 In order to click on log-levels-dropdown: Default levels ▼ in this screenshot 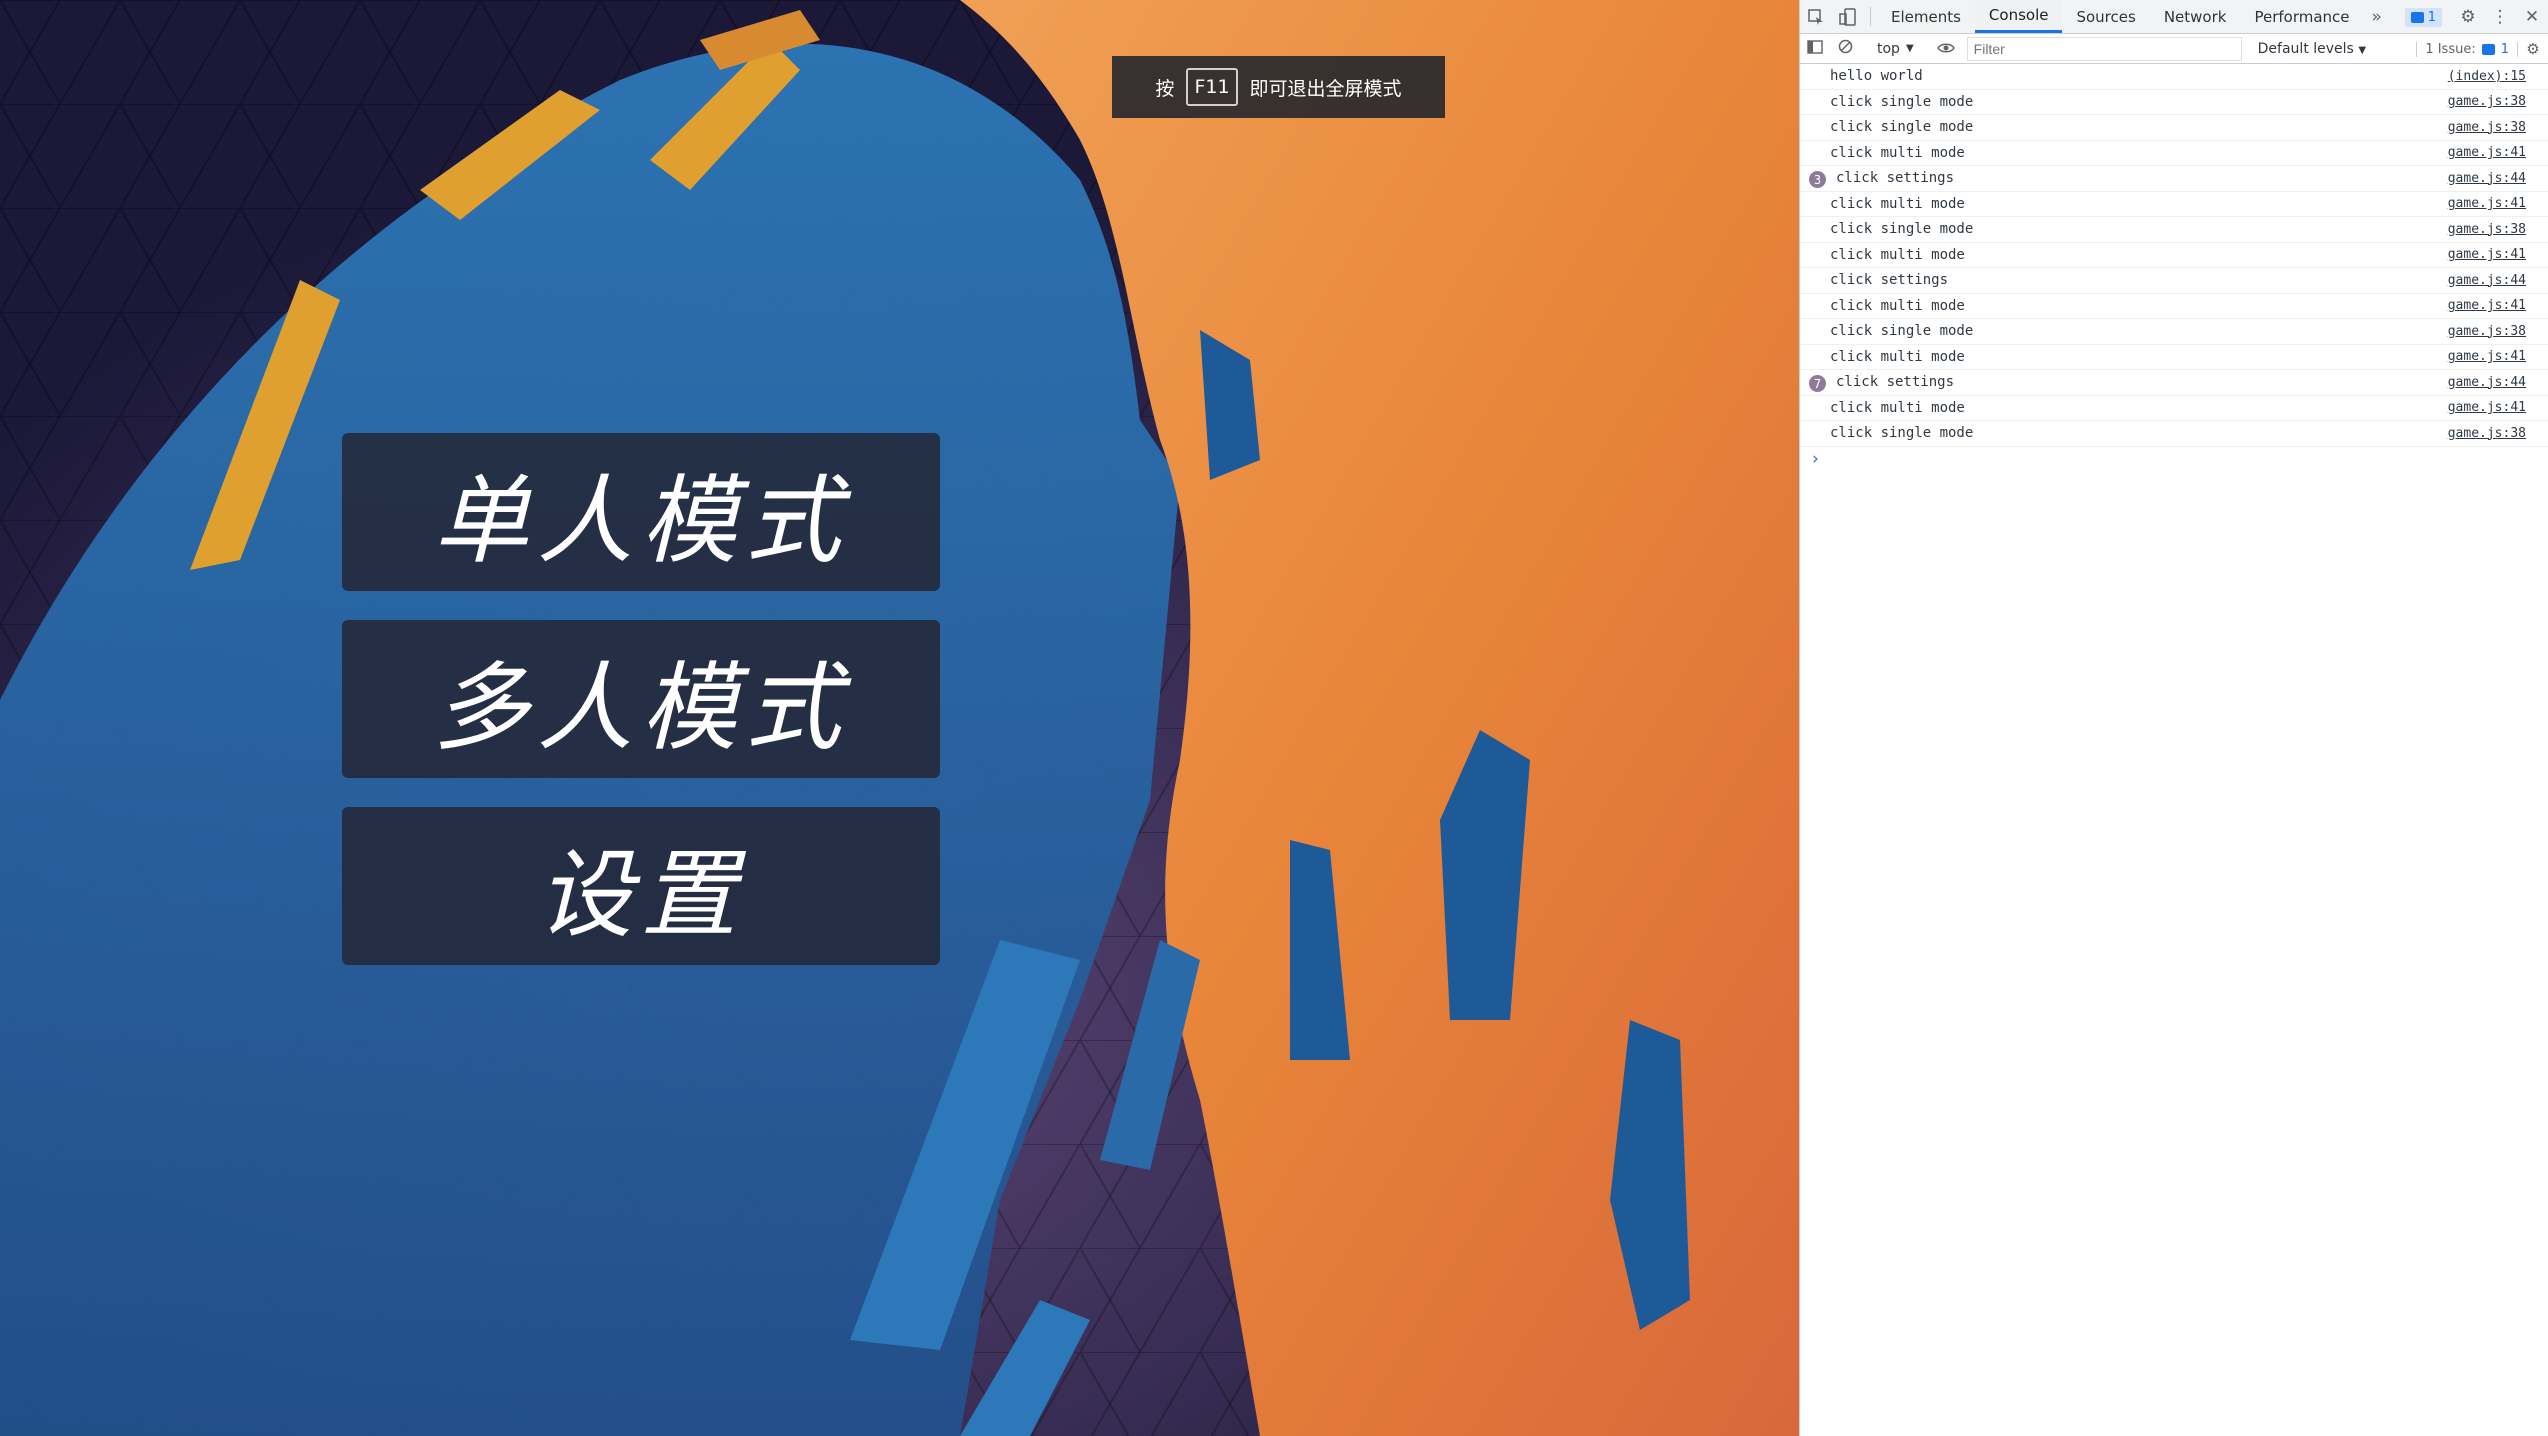, I will do `click(2312, 49)`.